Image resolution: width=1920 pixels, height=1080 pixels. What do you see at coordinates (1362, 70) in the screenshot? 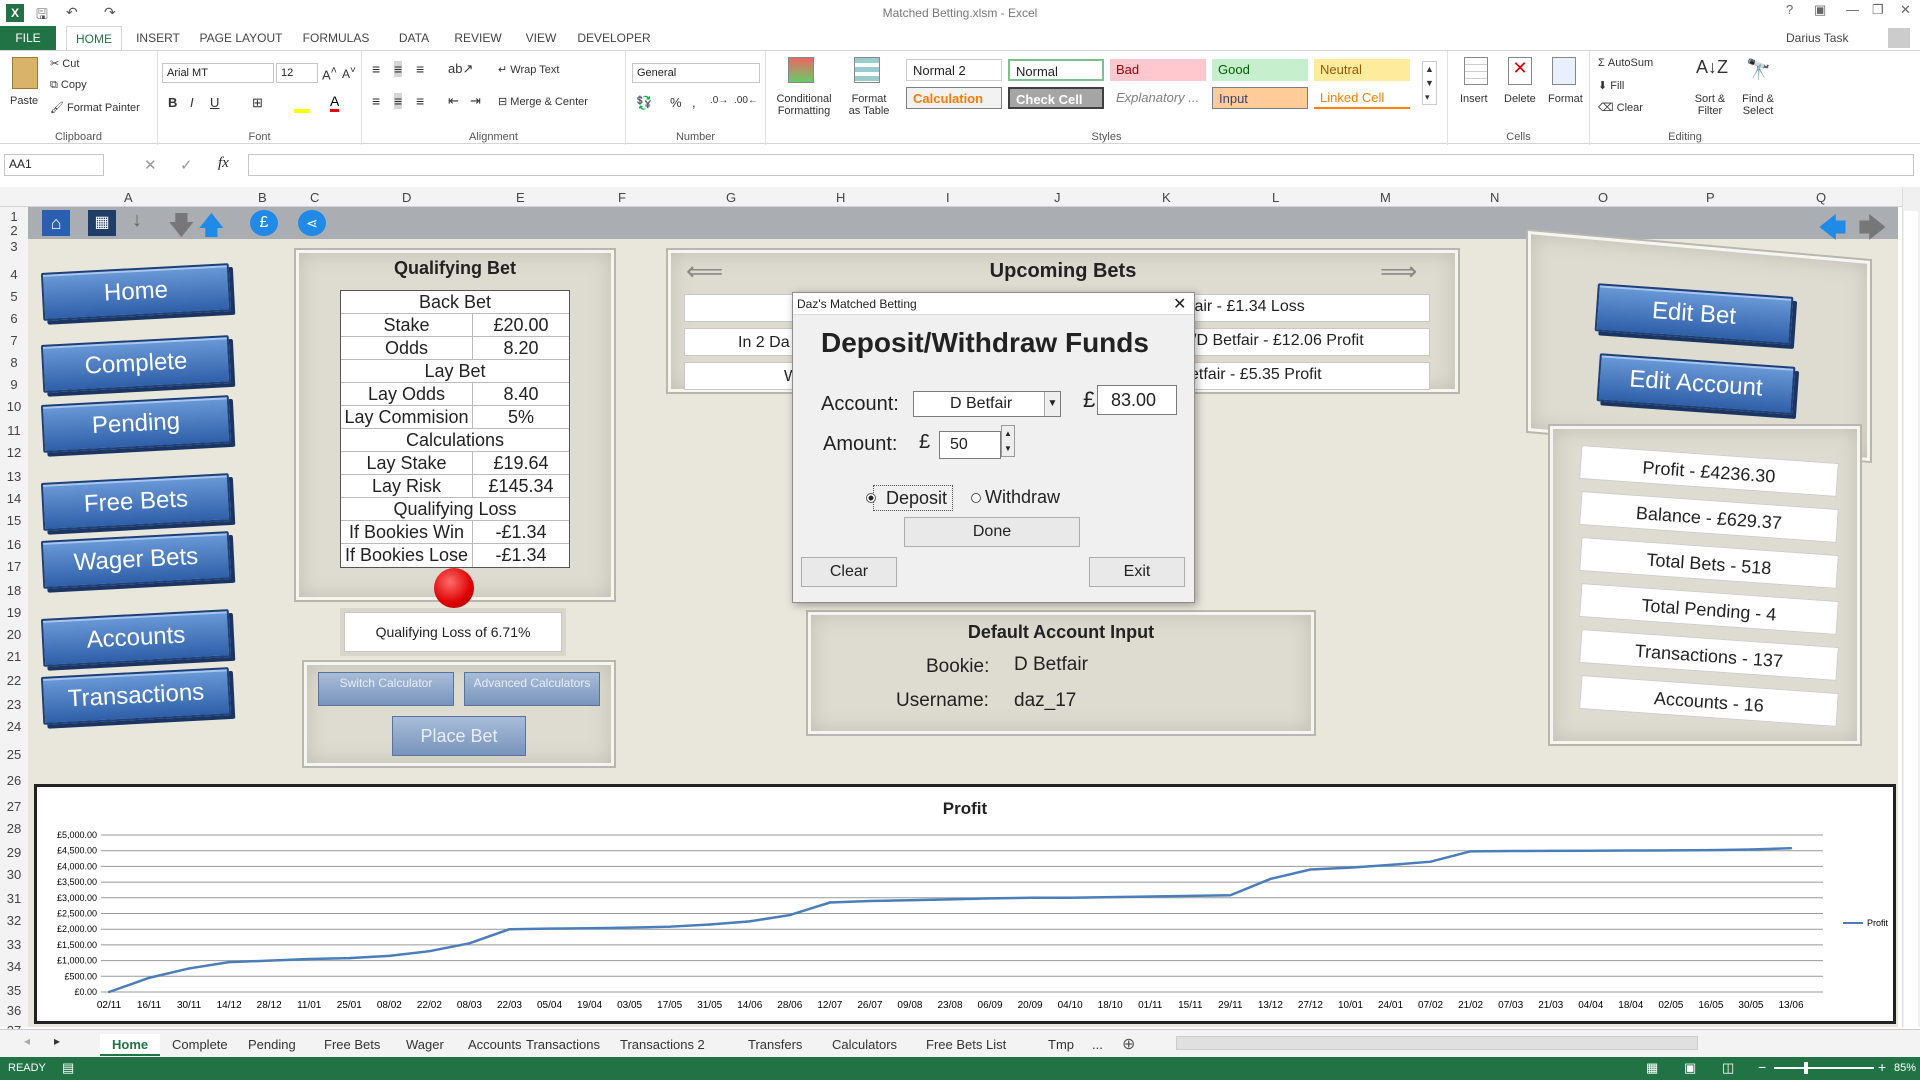
I see `style-neutral: Neutral` at bounding box center [1362, 70].